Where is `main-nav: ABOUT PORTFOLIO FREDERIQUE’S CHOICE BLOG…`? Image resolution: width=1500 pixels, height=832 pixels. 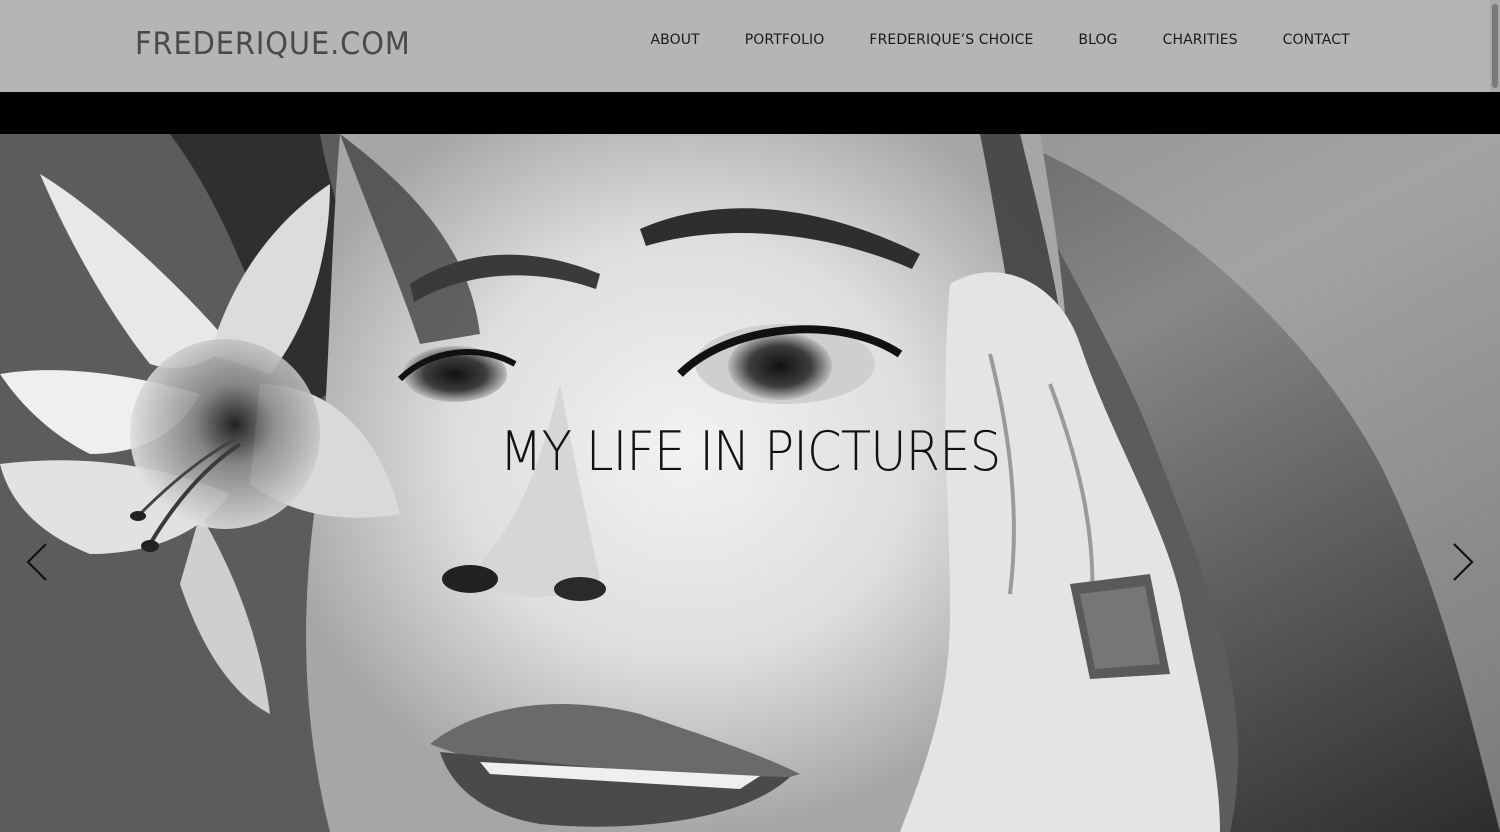 main-nav: ABOUT PORTFOLIO FREDERIQUE’S CHOICE BLOG… is located at coordinates (1000, 40).